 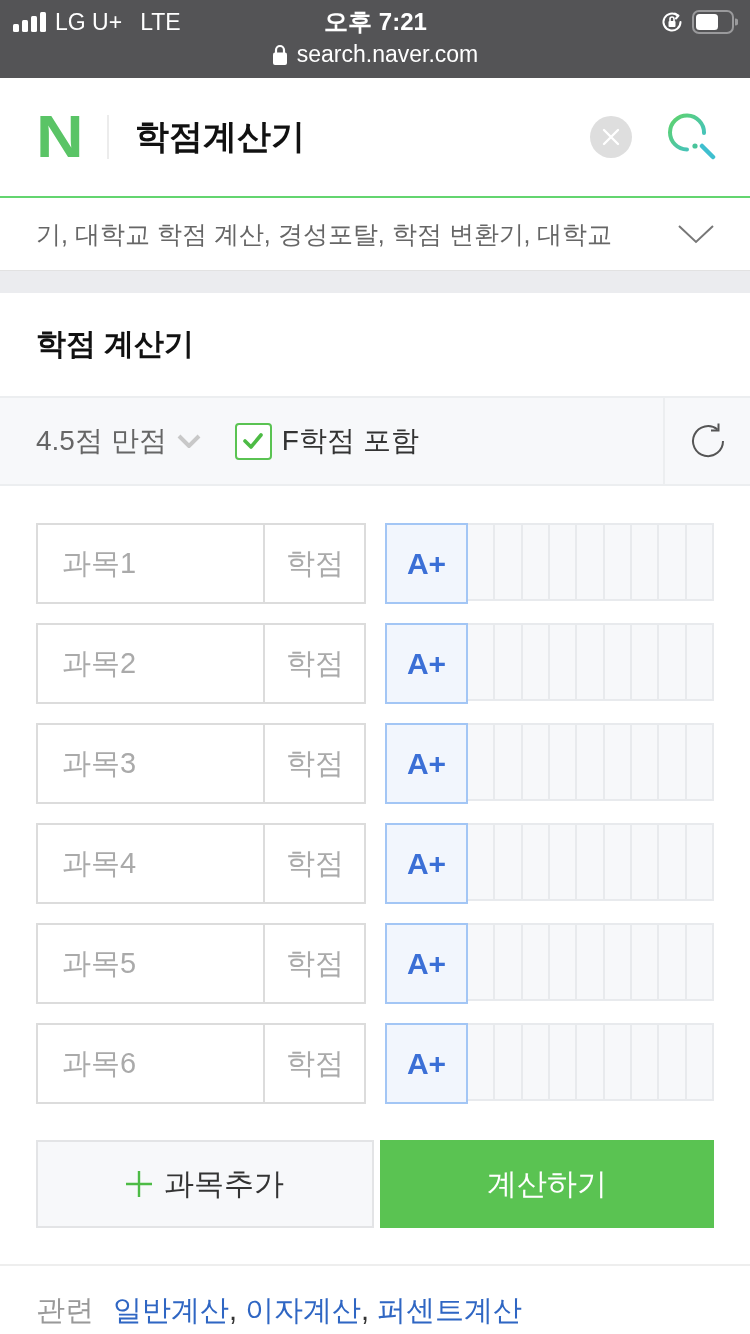 I want to click on calculate-button: 계산하기, so click(x=547, y=1184).